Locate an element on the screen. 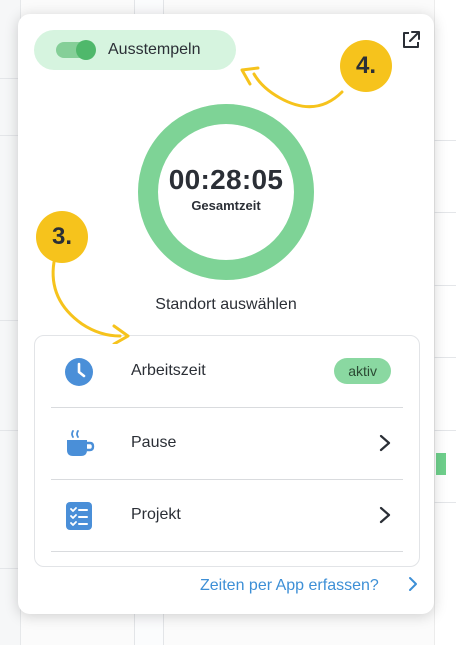  background-right-panel is located at coordinates (445, 322).